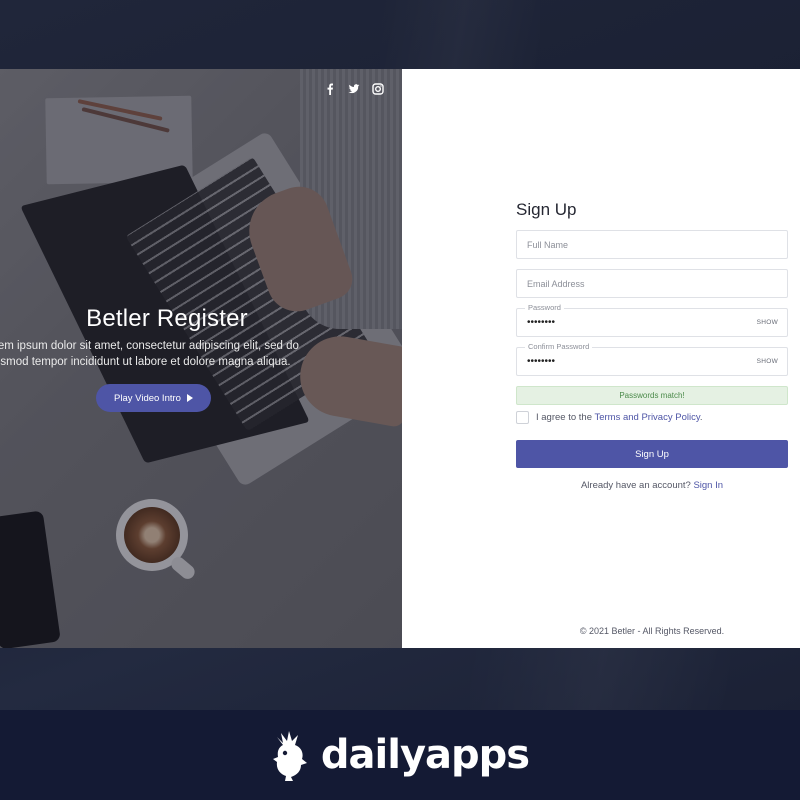  What do you see at coordinates (330, 89) in the screenshot?
I see `facebook-icon` at bounding box center [330, 89].